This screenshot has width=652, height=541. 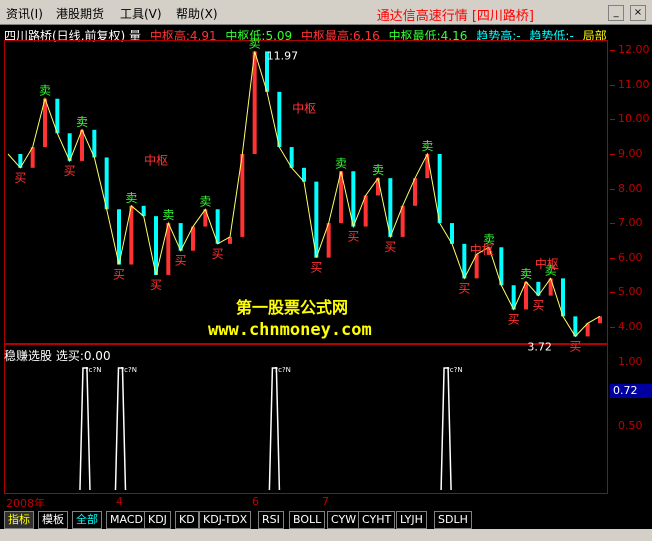 What do you see at coordinates (255, 501) in the screenshot?
I see `time-label-6: 6` at bounding box center [255, 501].